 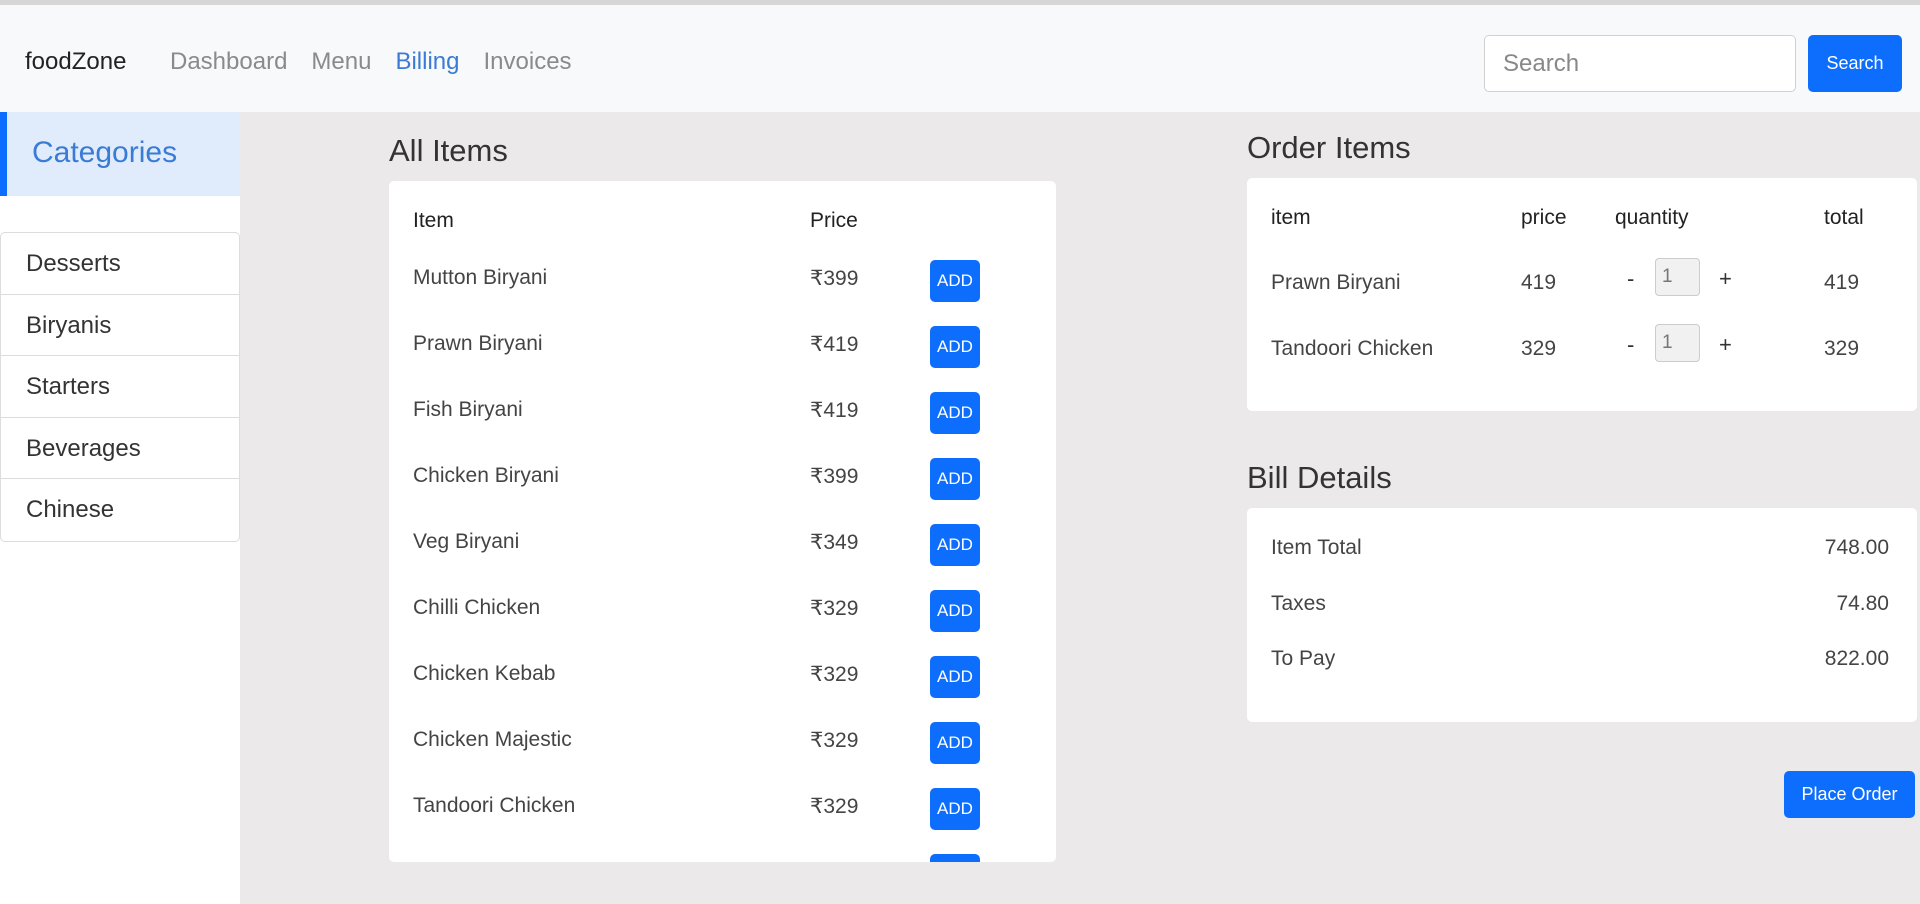 What do you see at coordinates (1640, 63) in the screenshot?
I see `search-input` at bounding box center [1640, 63].